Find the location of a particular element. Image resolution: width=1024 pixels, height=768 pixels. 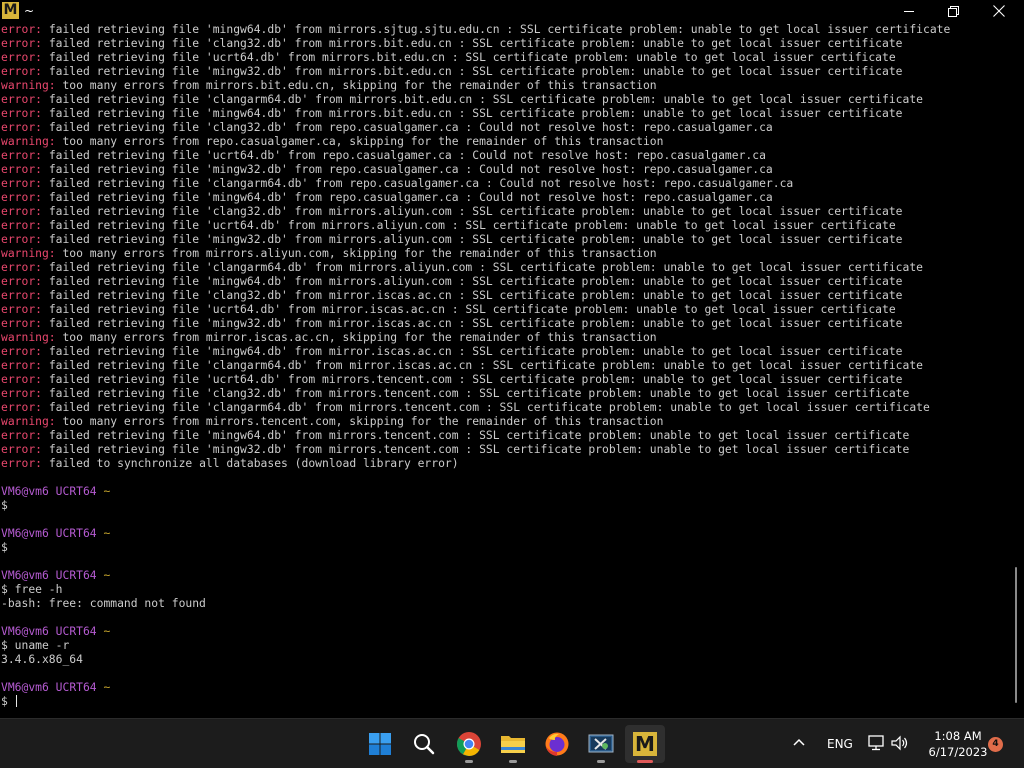

scrollbar-thumb is located at coordinates (1016, 635).